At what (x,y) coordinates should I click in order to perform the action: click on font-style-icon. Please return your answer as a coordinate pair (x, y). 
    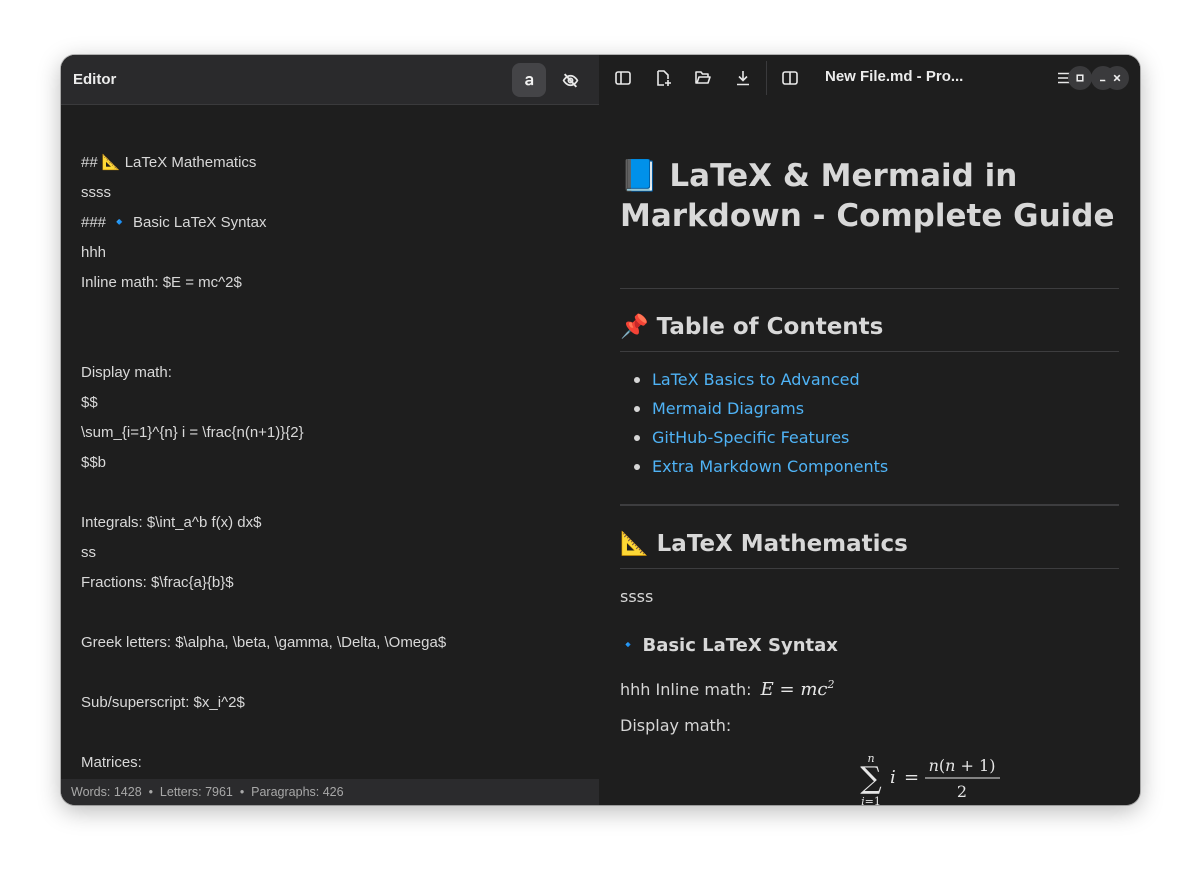
    Looking at the image, I should click on (528, 80).